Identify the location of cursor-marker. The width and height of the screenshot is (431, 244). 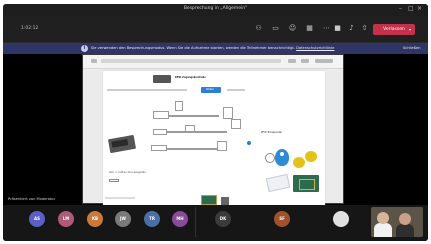
(249, 143).